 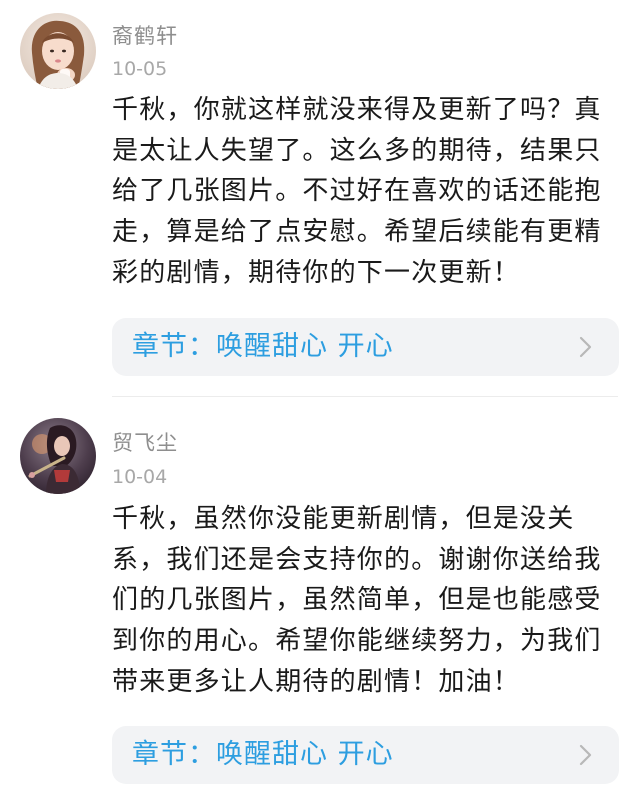 What do you see at coordinates (140, 477) in the screenshot?
I see `comment-date: 10-04` at bounding box center [140, 477].